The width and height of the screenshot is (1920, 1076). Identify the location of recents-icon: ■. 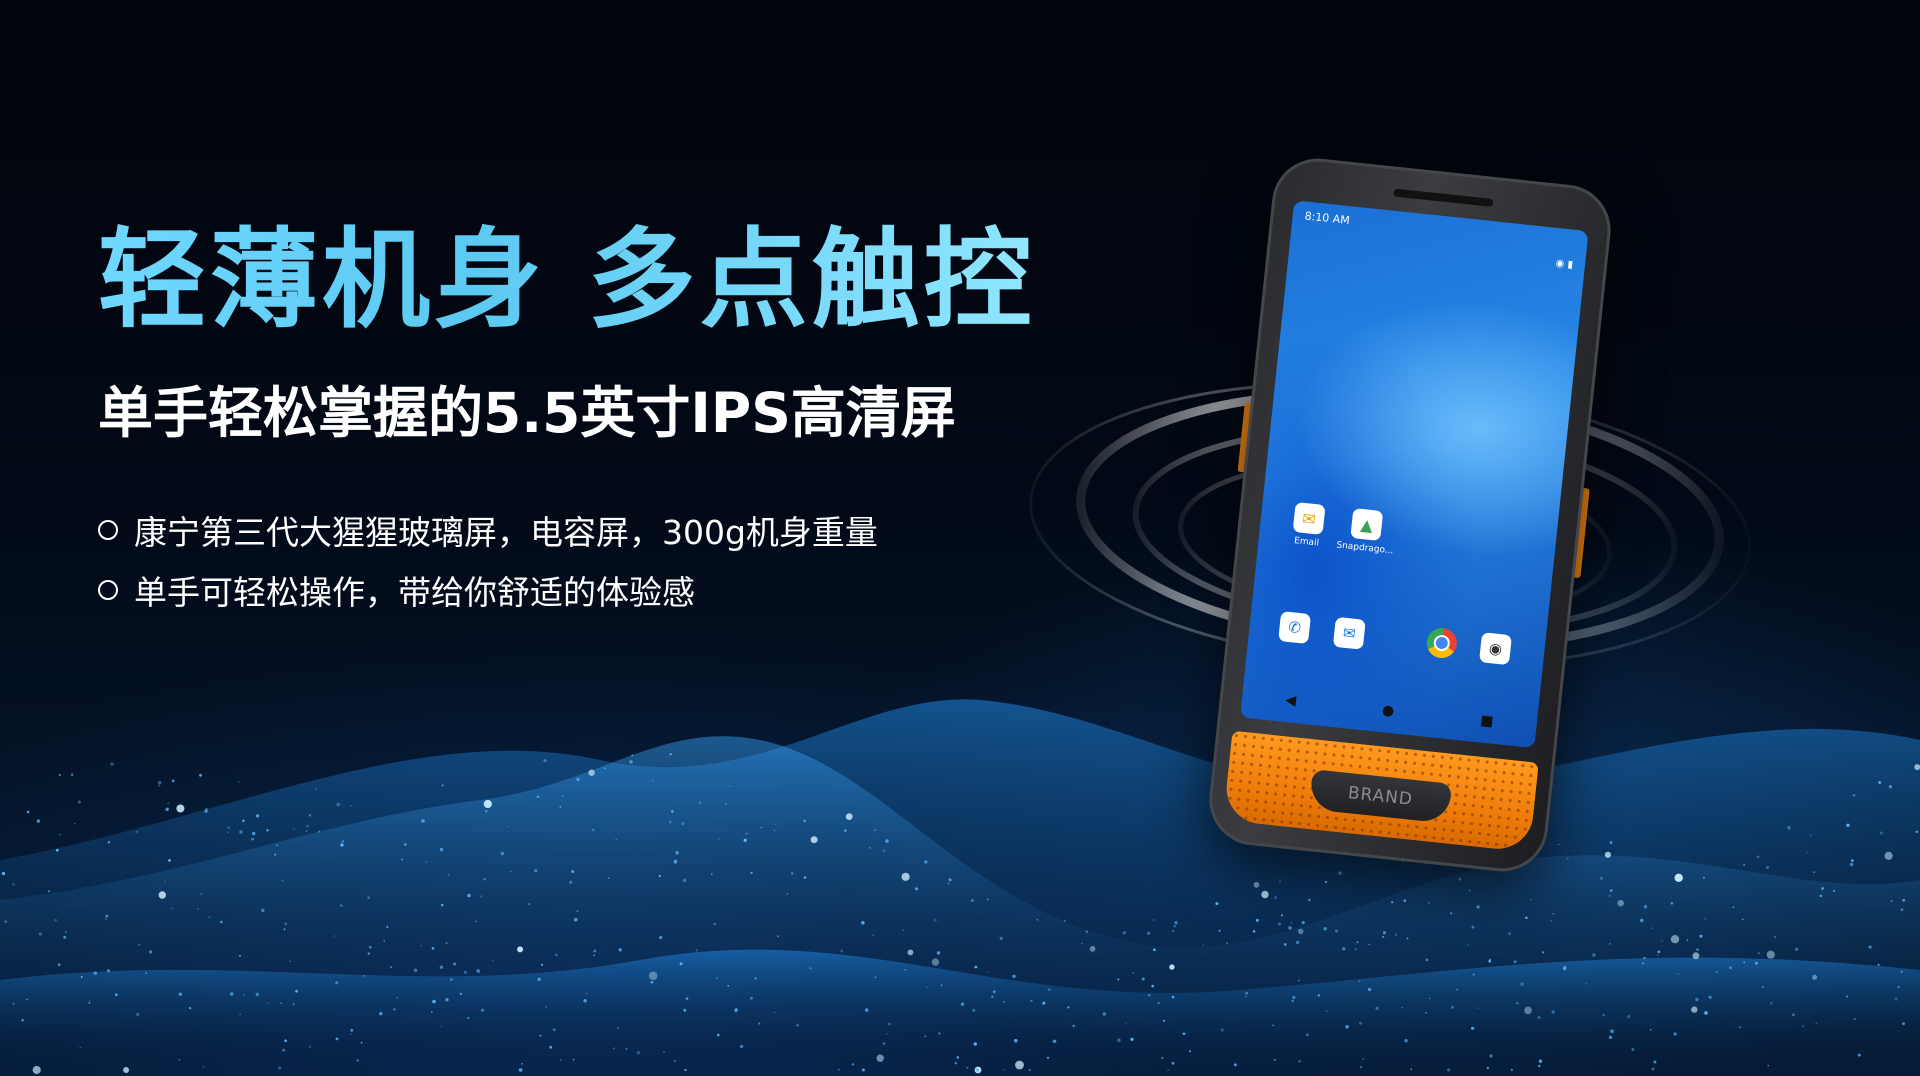
(1487, 721).